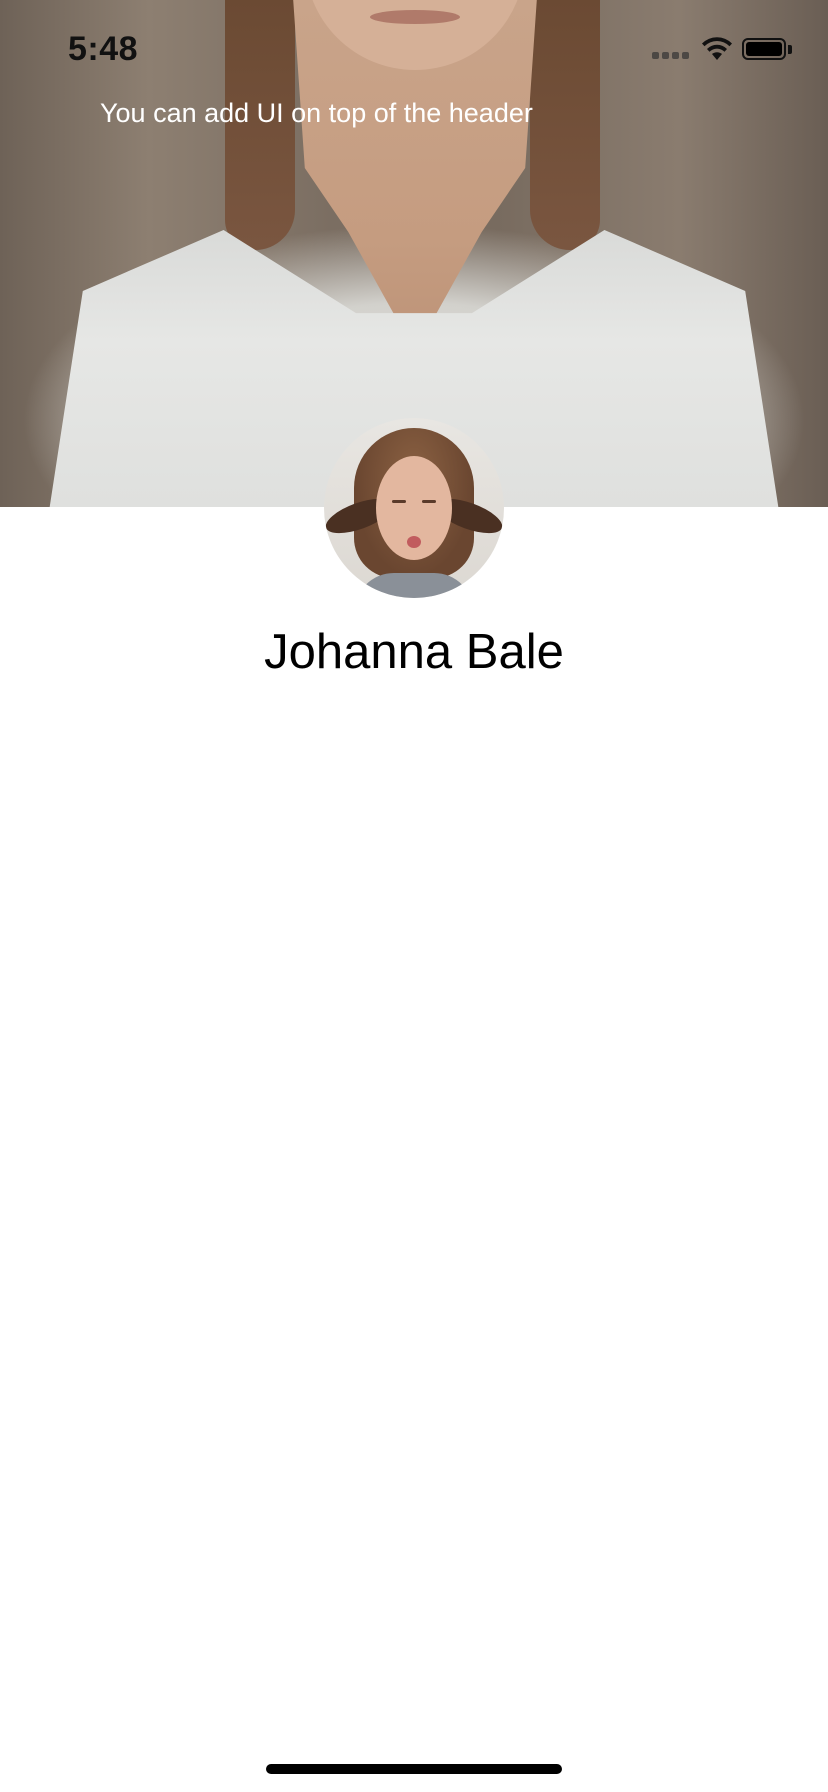 The width and height of the screenshot is (828, 1792). What do you see at coordinates (414, 585) in the screenshot?
I see `avatar-shirt` at bounding box center [414, 585].